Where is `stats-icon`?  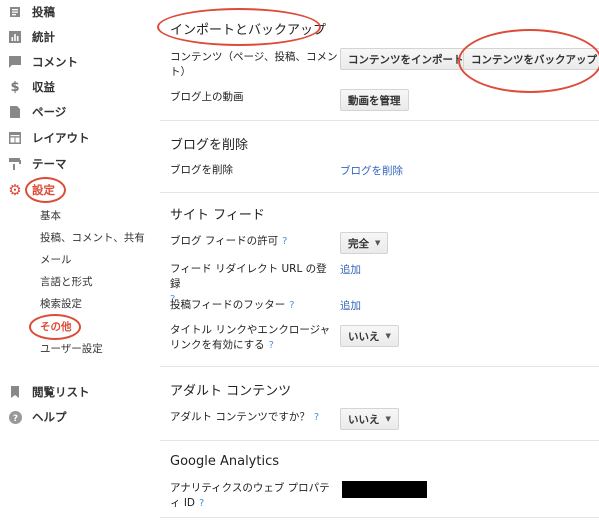
stats-icon is located at coordinates (15, 37).